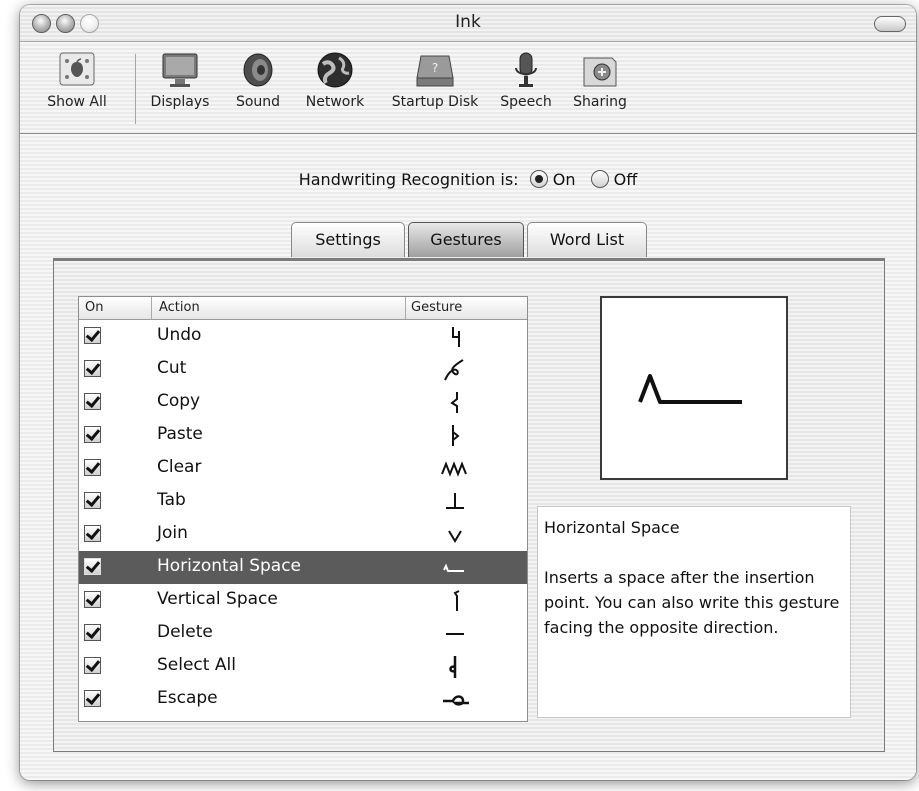  What do you see at coordinates (171, 500) in the screenshot?
I see `action-name: Tab` at bounding box center [171, 500].